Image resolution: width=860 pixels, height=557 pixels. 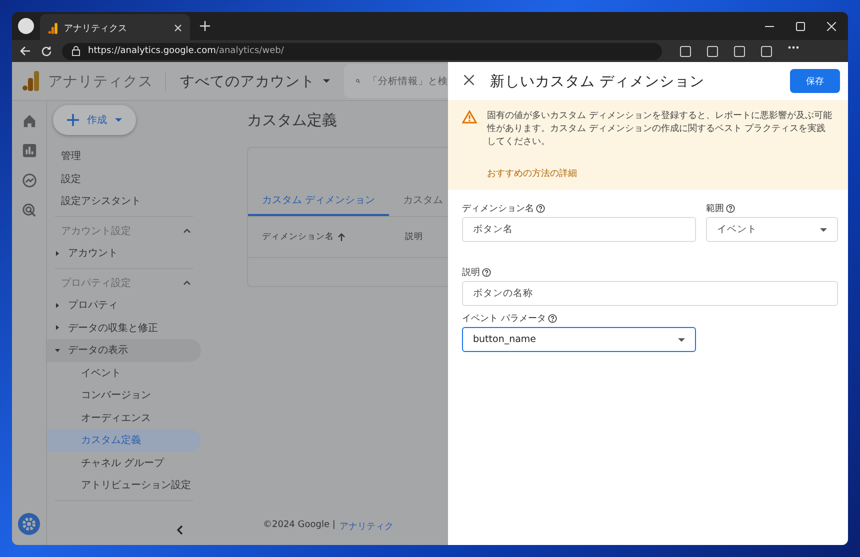 What do you see at coordinates (244, 81) in the screenshot?
I see `account-selector: すべてのアカウント` at bounding box center [244, 81].